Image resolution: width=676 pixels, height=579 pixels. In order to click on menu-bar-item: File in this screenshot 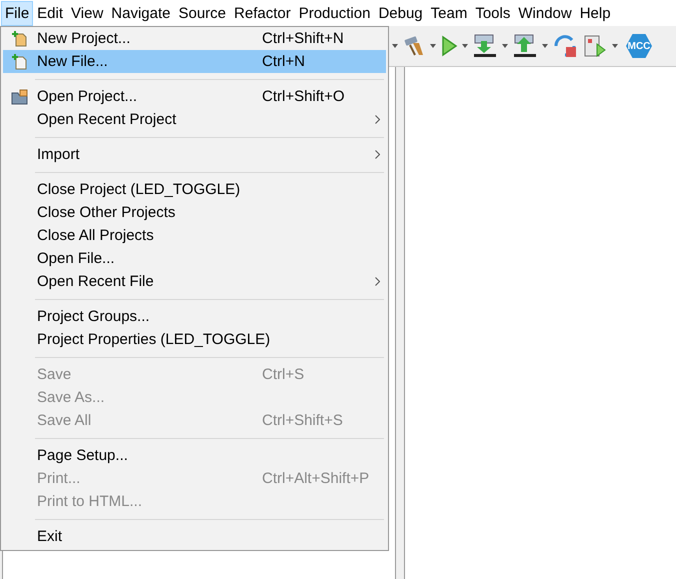, I will do `click(17, 13)`.